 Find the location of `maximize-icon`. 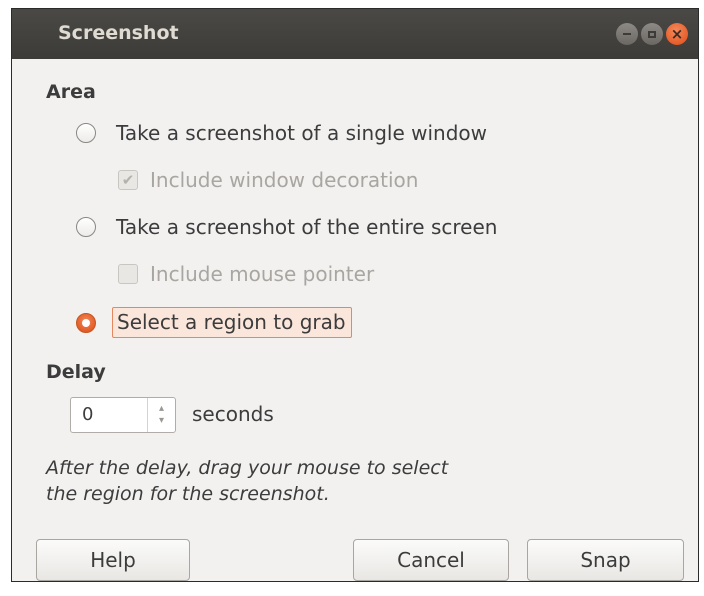

maximize-icon is located at coordinates (652, 34).